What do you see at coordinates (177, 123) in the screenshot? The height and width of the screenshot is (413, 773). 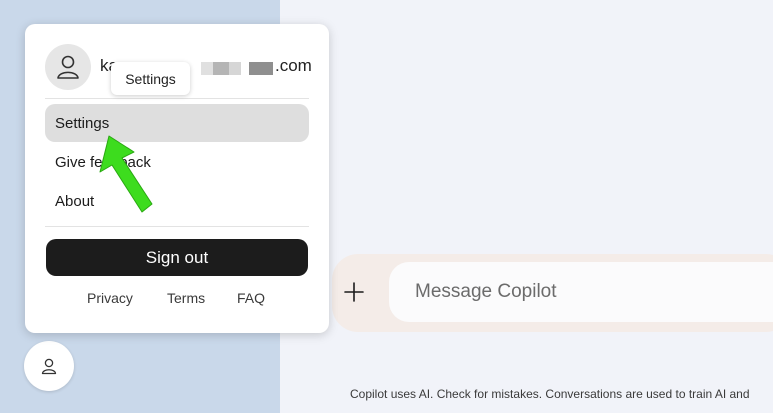 I see `menu-item-settings: Settings` at bounding box center [177, 123].